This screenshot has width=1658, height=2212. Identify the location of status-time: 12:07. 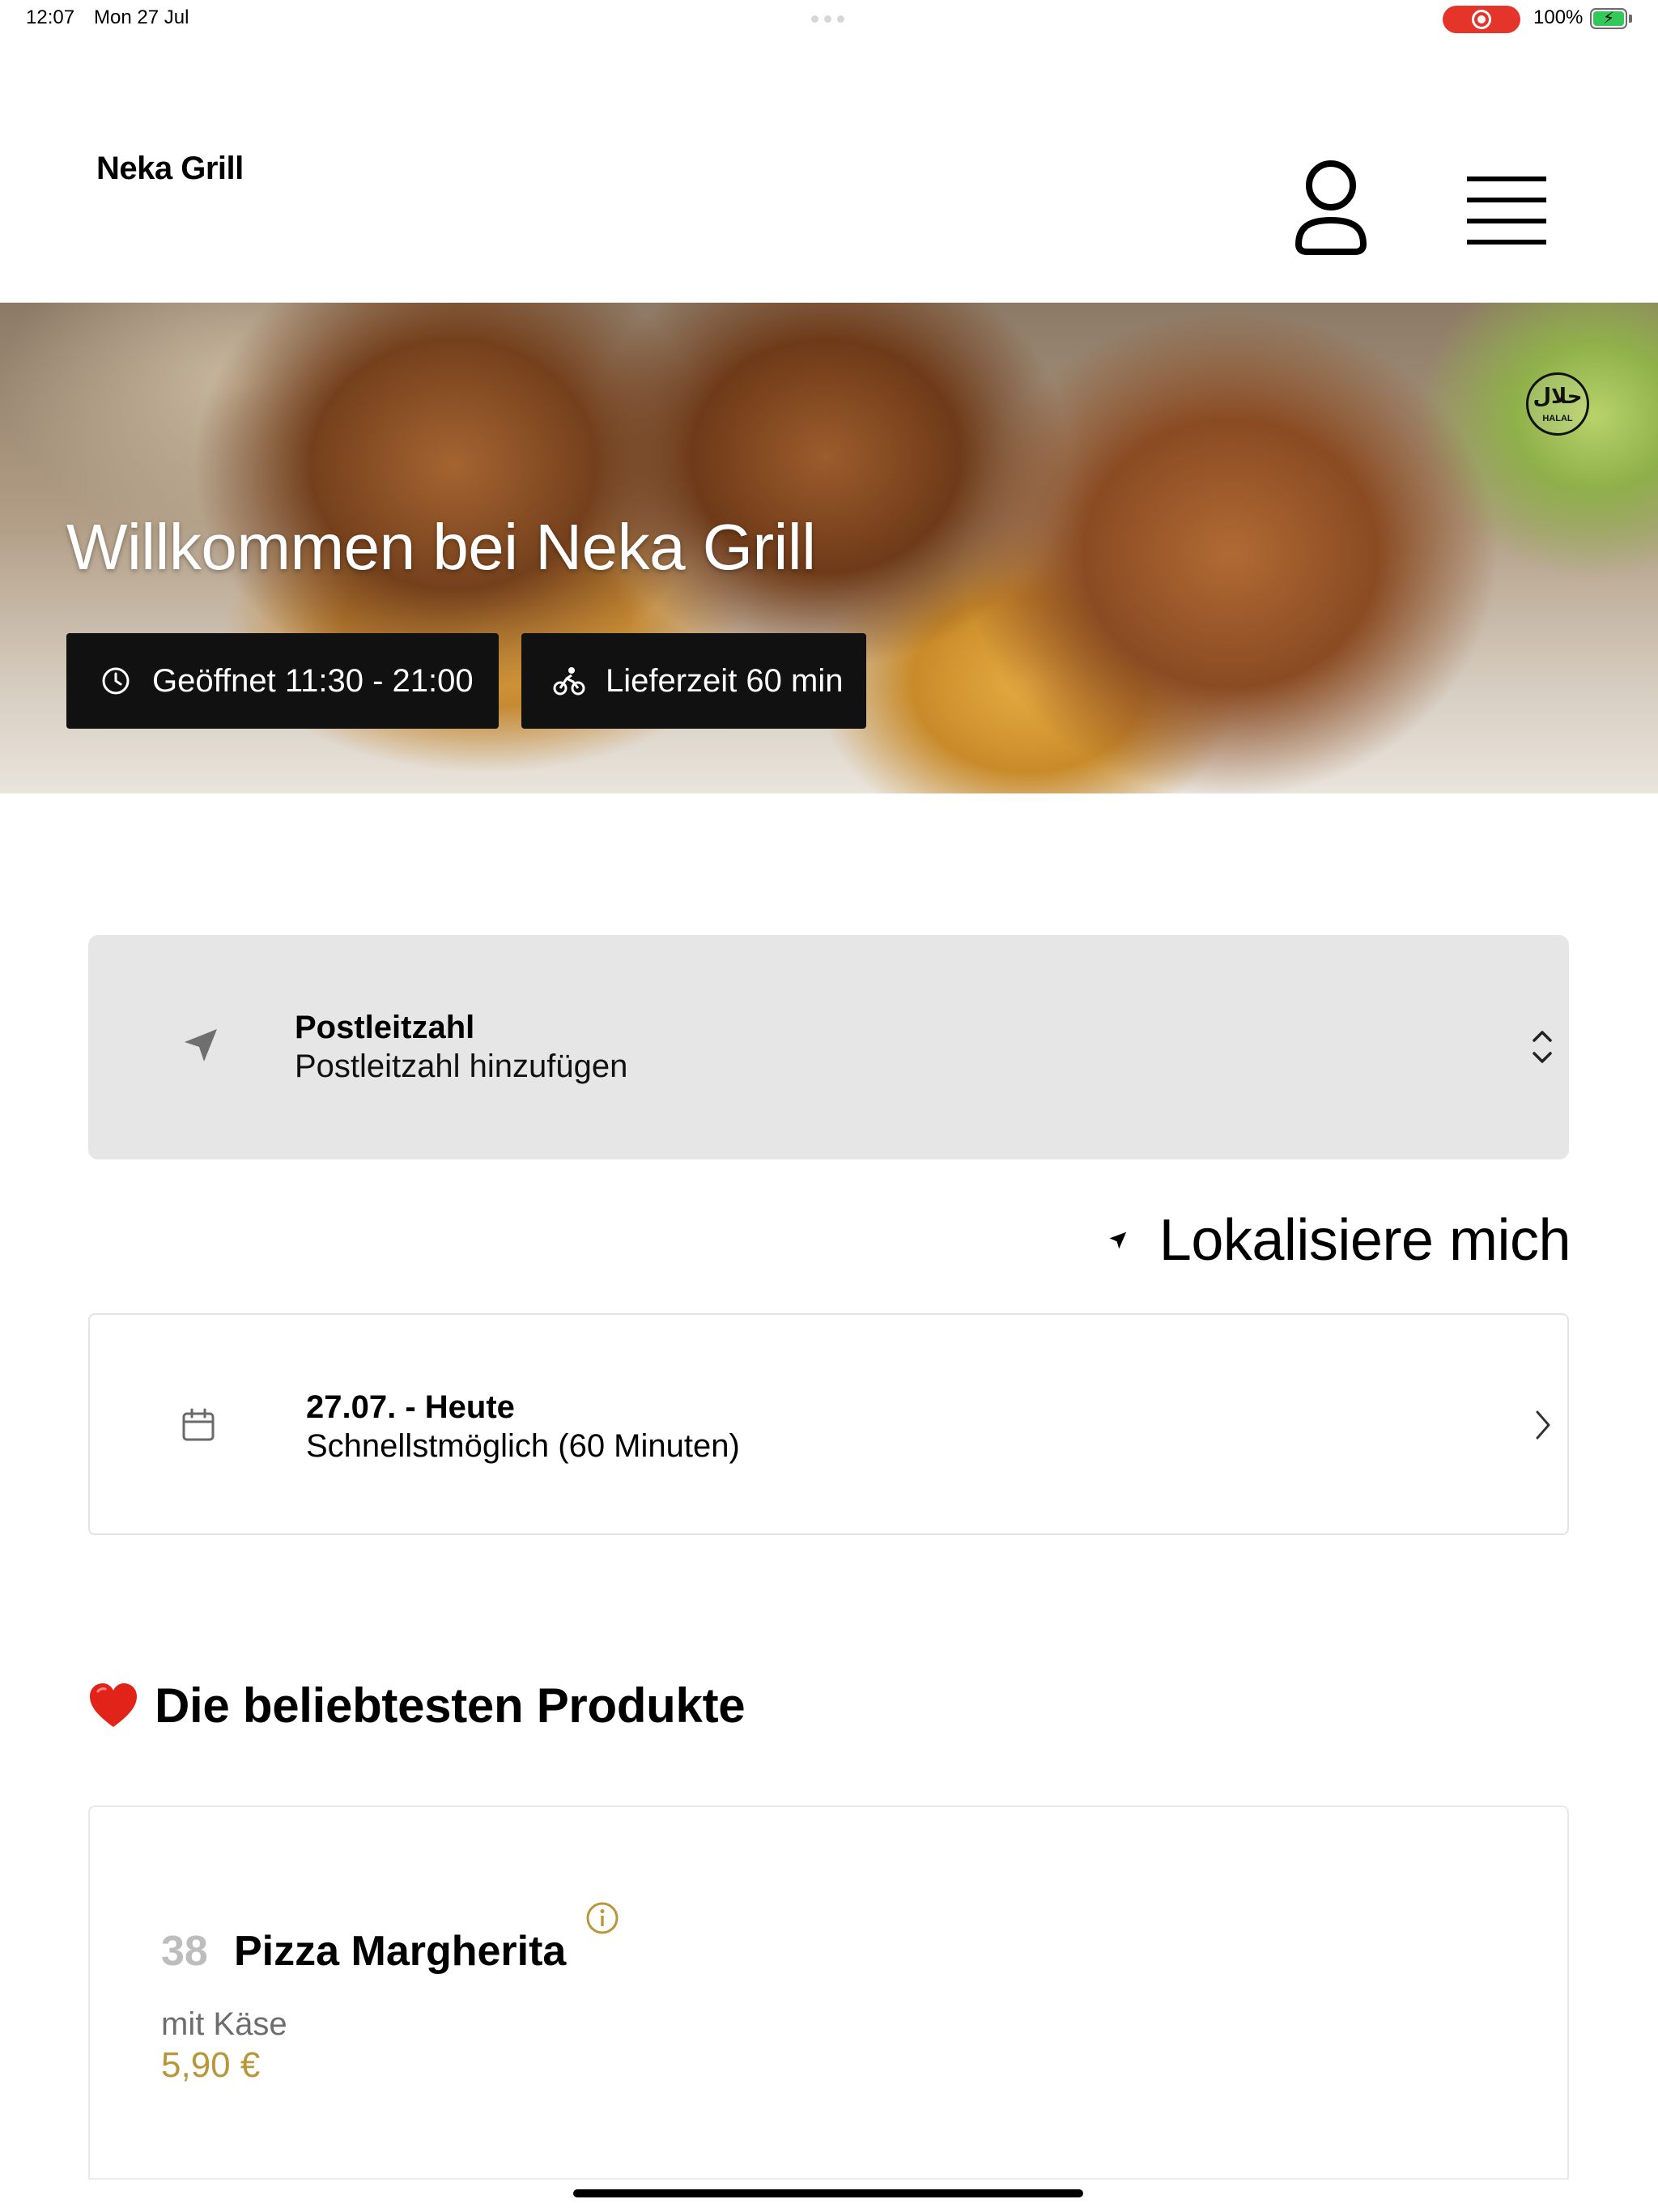
(50, 17).